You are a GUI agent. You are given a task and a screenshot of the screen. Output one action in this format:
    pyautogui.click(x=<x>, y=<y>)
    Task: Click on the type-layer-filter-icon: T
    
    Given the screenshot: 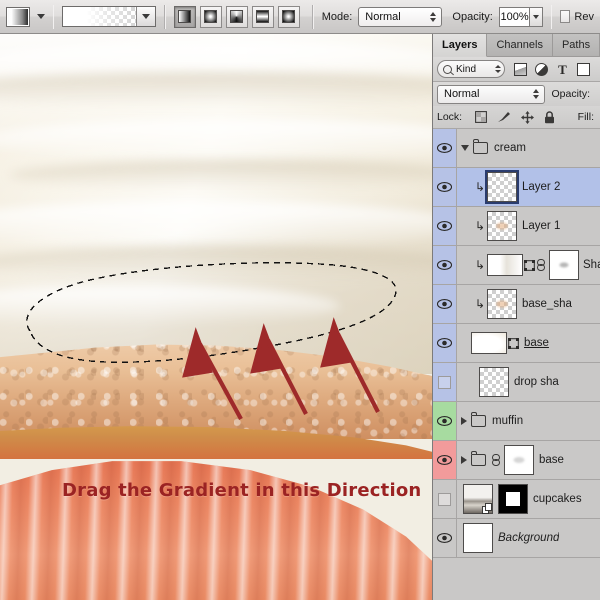 What is the action you would take?
    pyautogui.click(x=562, y=69)
    